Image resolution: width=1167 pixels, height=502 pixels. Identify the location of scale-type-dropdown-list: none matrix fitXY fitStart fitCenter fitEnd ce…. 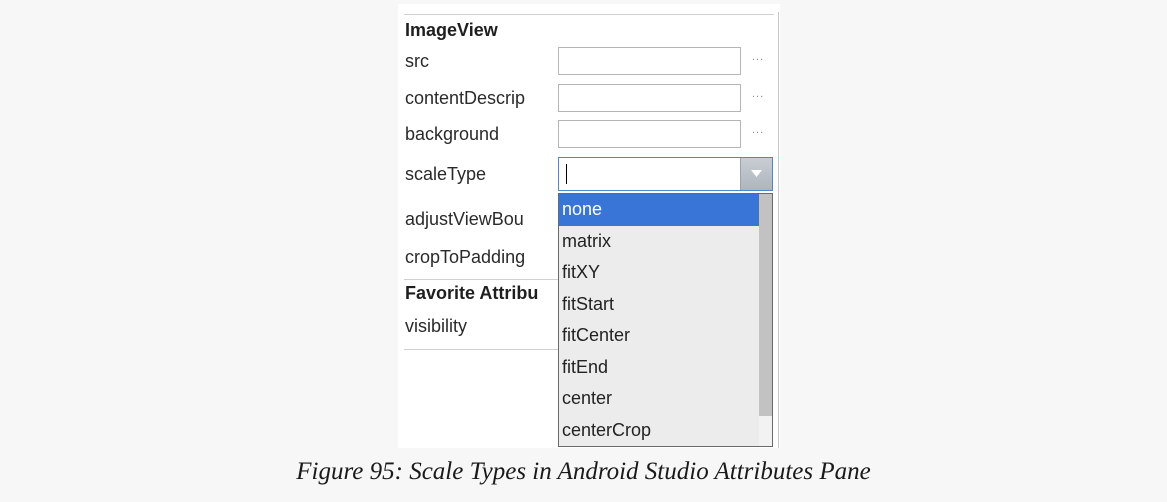
(665, 320).